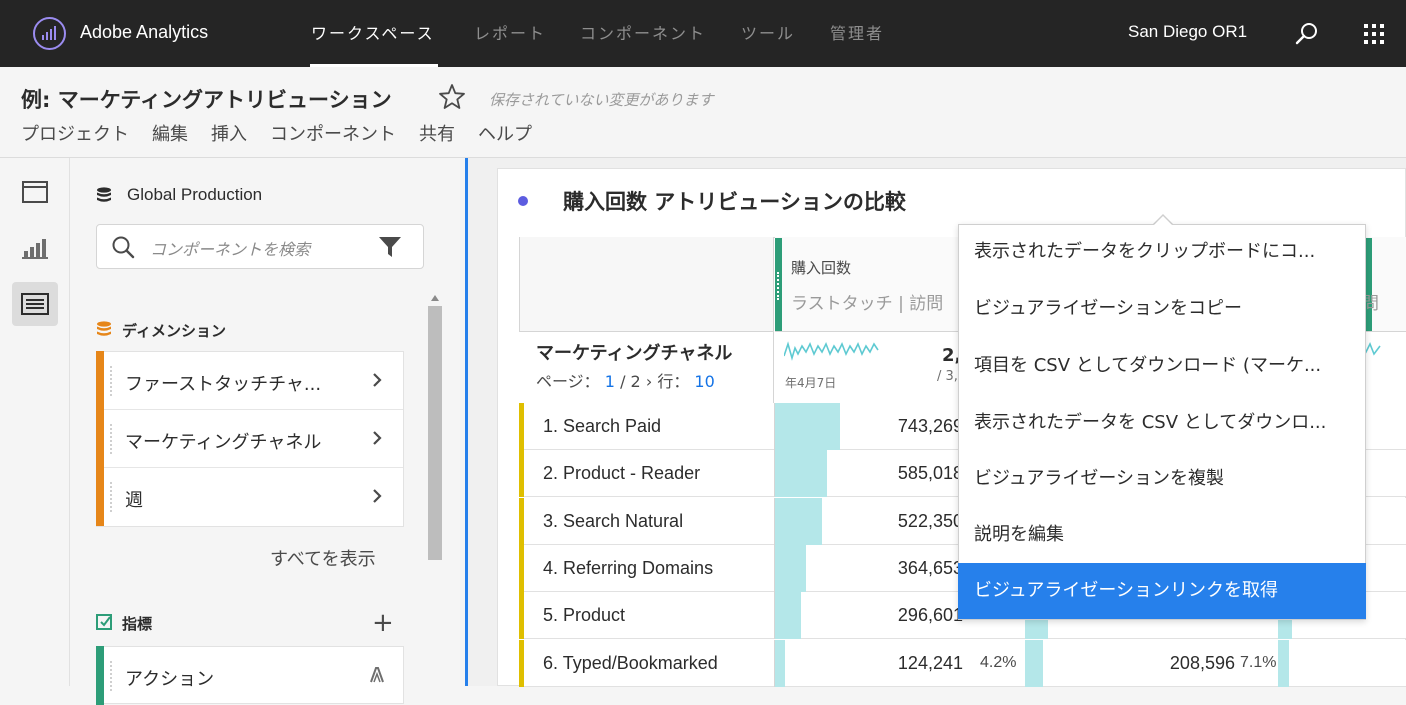 The width and height of the screenshot is (1406, 705). I want to click on value-bar, so click(1034, 663).